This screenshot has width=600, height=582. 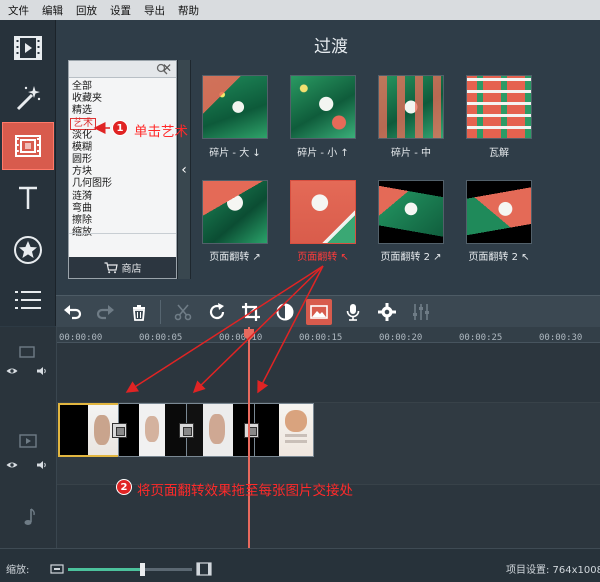 I want to click on undo-icon, so click(x=73, y=312).